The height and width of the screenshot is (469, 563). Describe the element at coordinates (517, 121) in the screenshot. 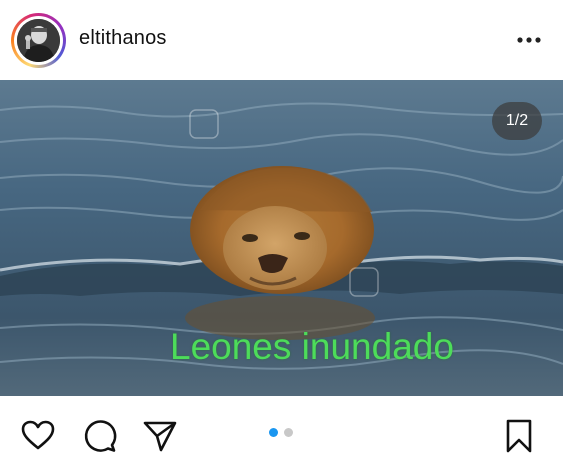

I see `carousel-counter: 1/2` at that location.